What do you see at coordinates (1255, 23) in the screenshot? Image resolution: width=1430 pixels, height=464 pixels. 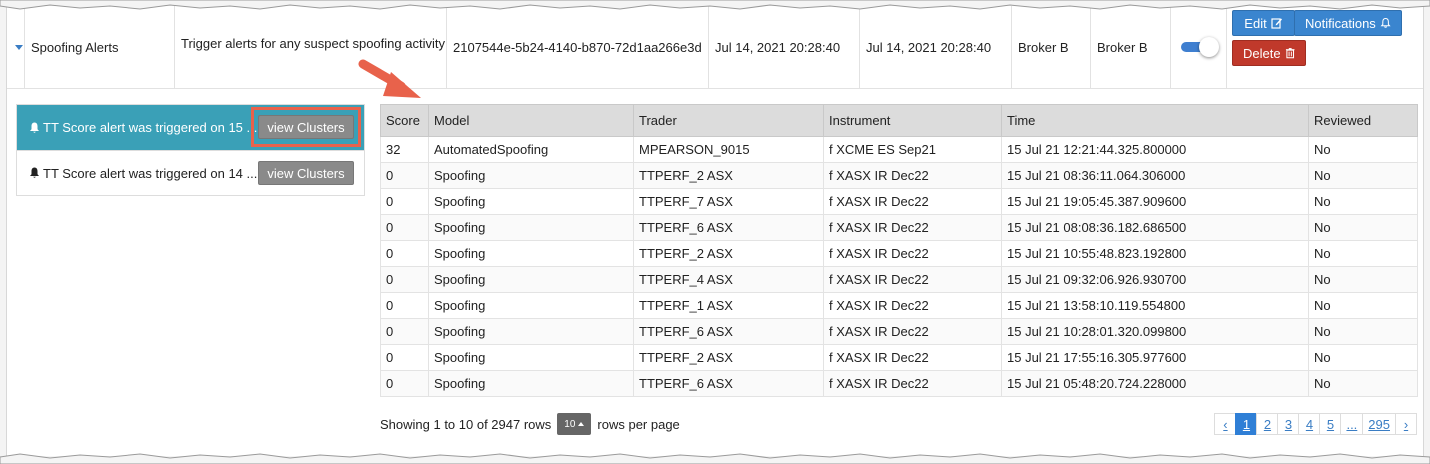 I see `edit-label: Edit` at bounding box center [1255, 23].